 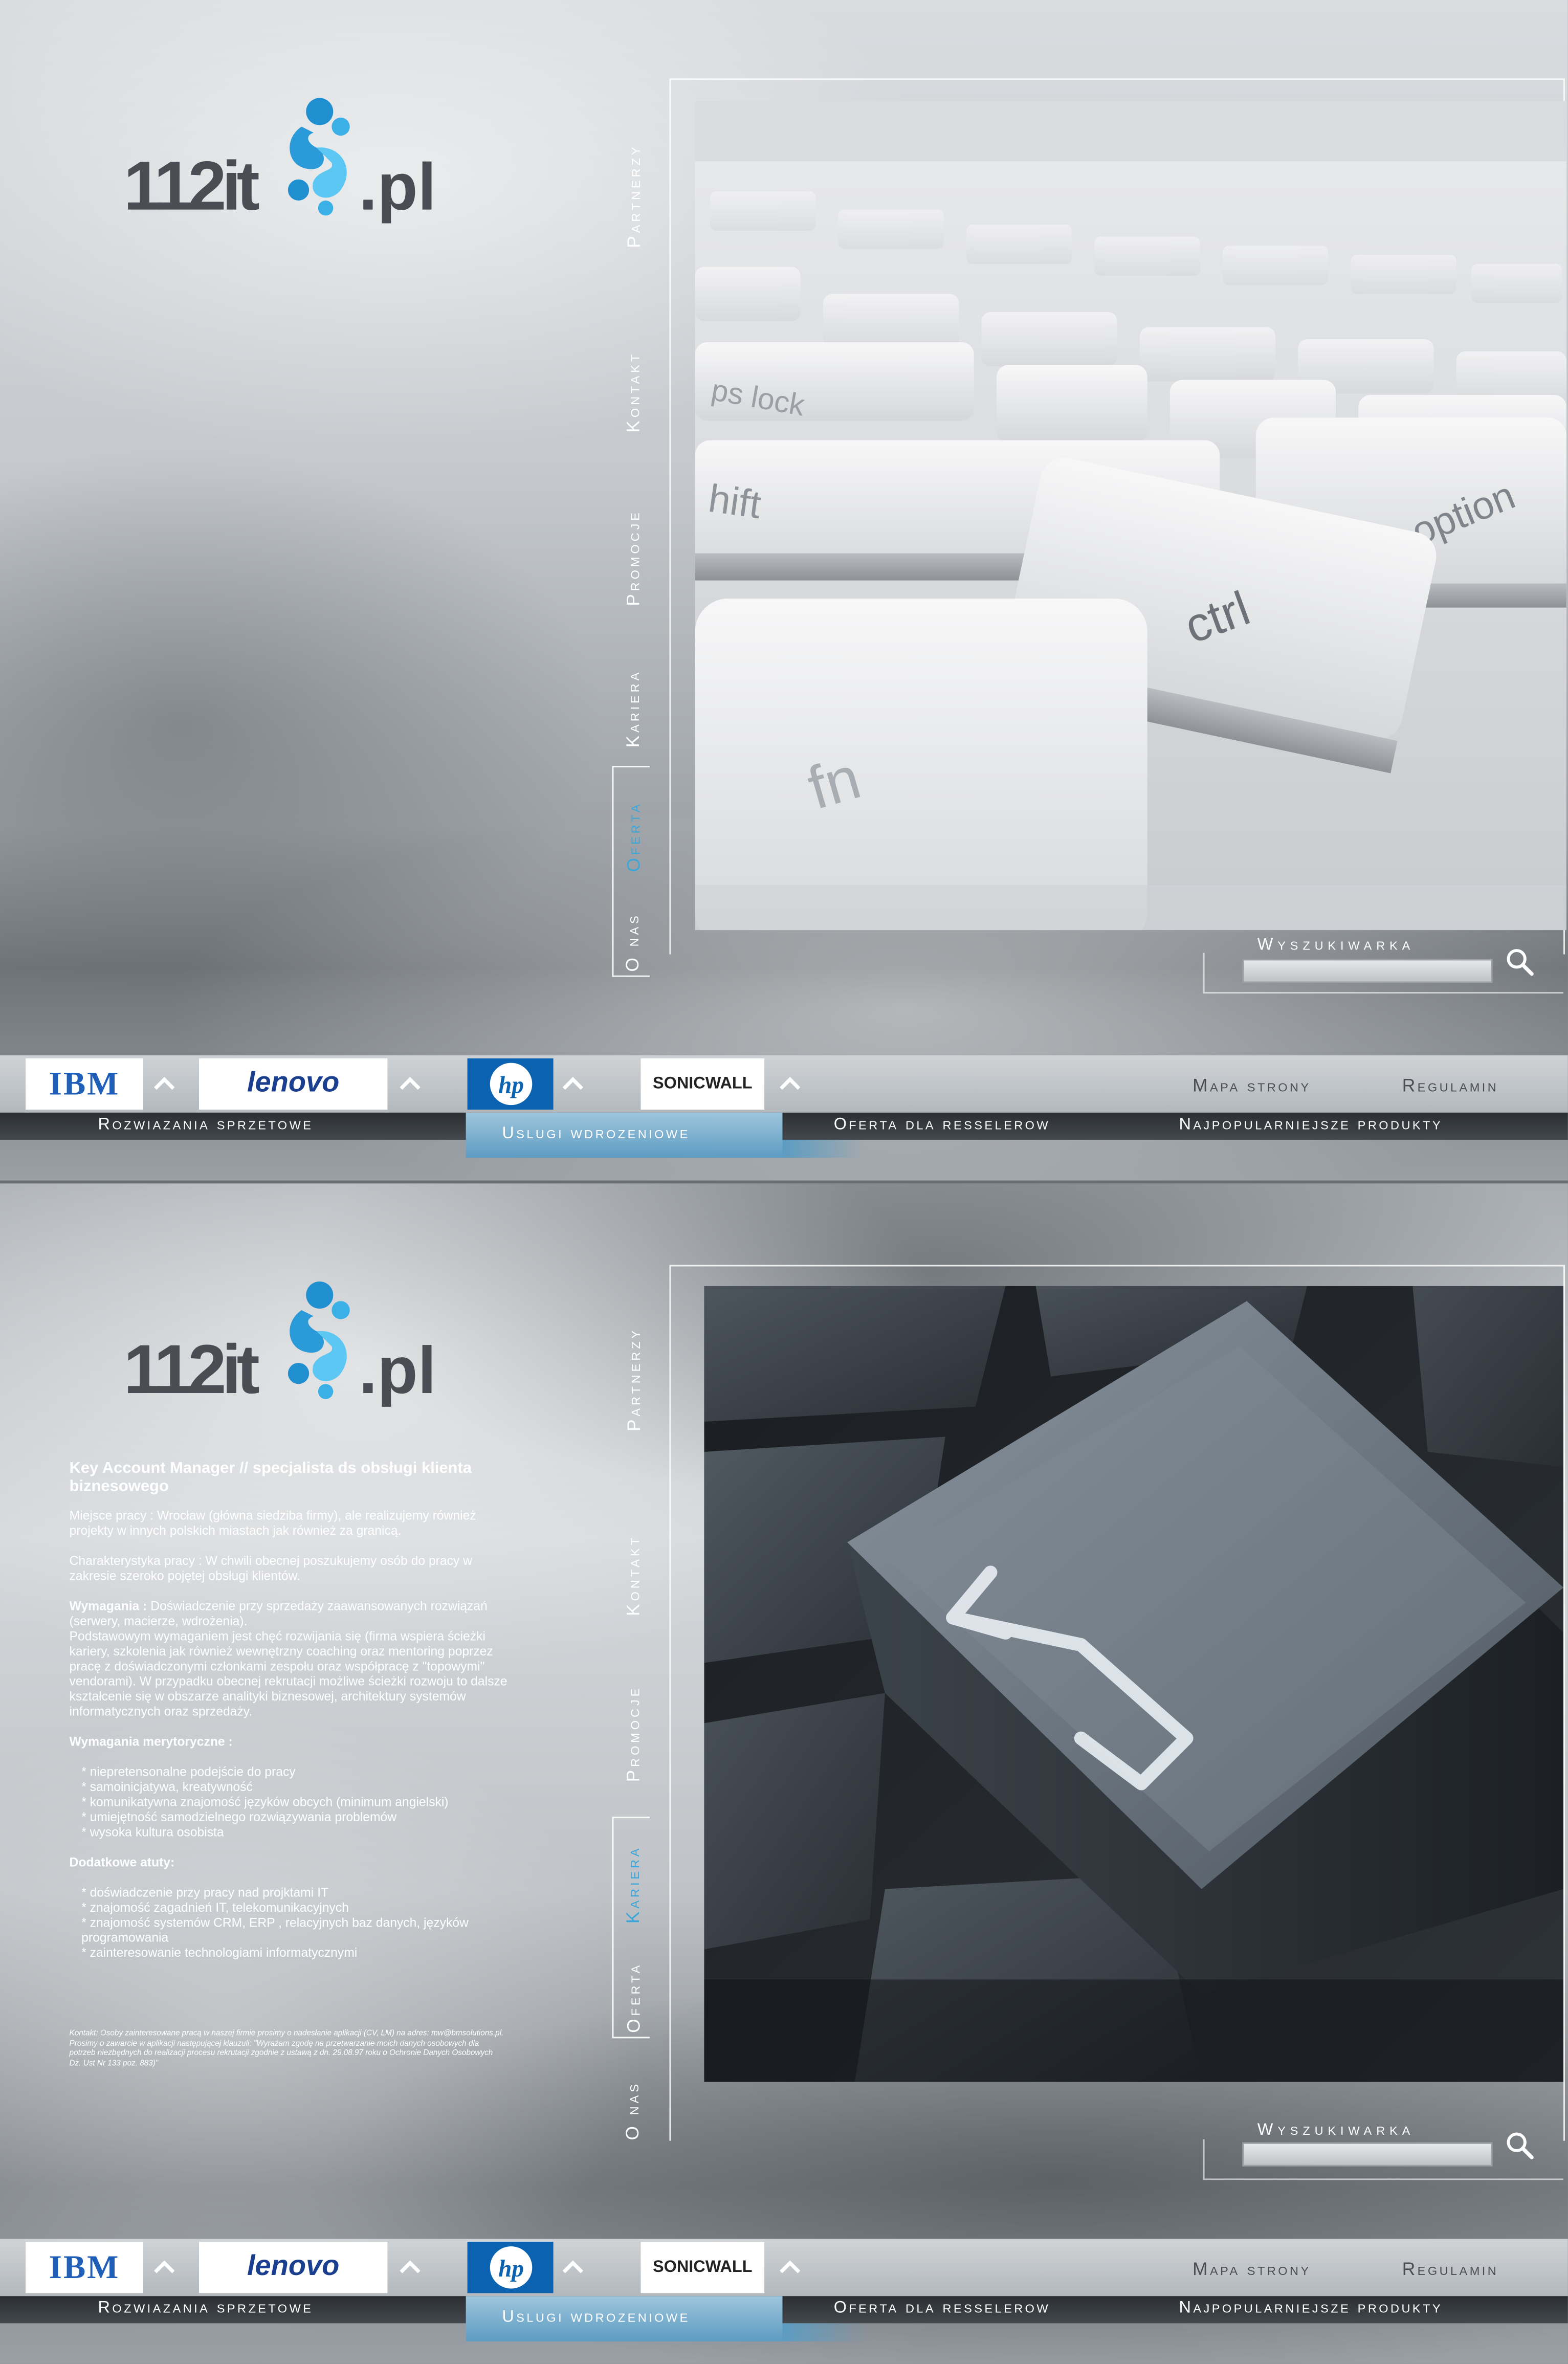 What do you see at coordinates (167, 1786) in the screenshot?
I see `list-item: * samoinicjatywa, kreatywność` at bounding box center [167, 1786].